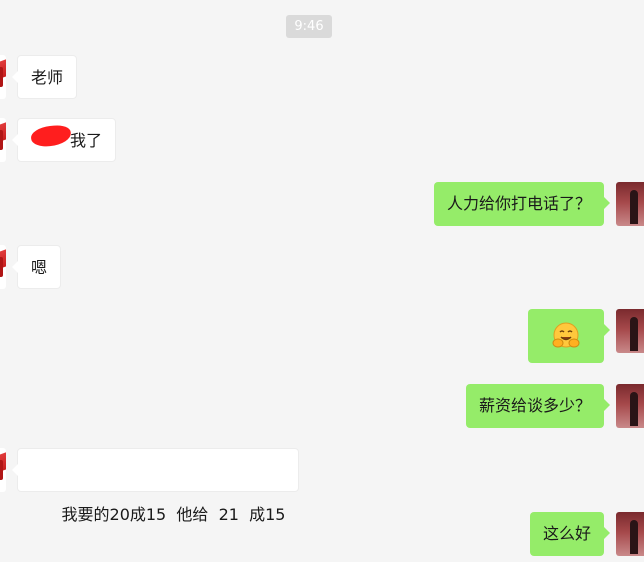 The image size is (644, 562). Describe the element at coordinates (150, 267) in the screenshot. I see `message-row: 嗯` at that location.